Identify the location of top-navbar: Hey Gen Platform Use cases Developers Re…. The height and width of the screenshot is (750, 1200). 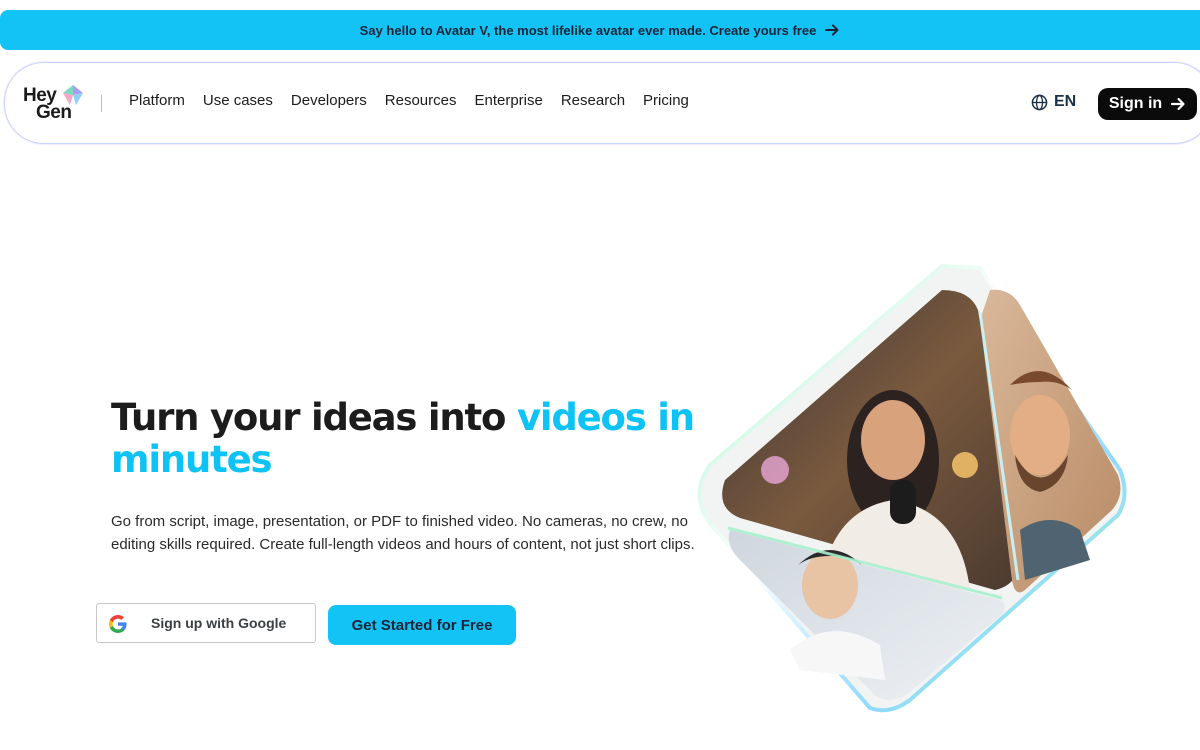
(602, 103).